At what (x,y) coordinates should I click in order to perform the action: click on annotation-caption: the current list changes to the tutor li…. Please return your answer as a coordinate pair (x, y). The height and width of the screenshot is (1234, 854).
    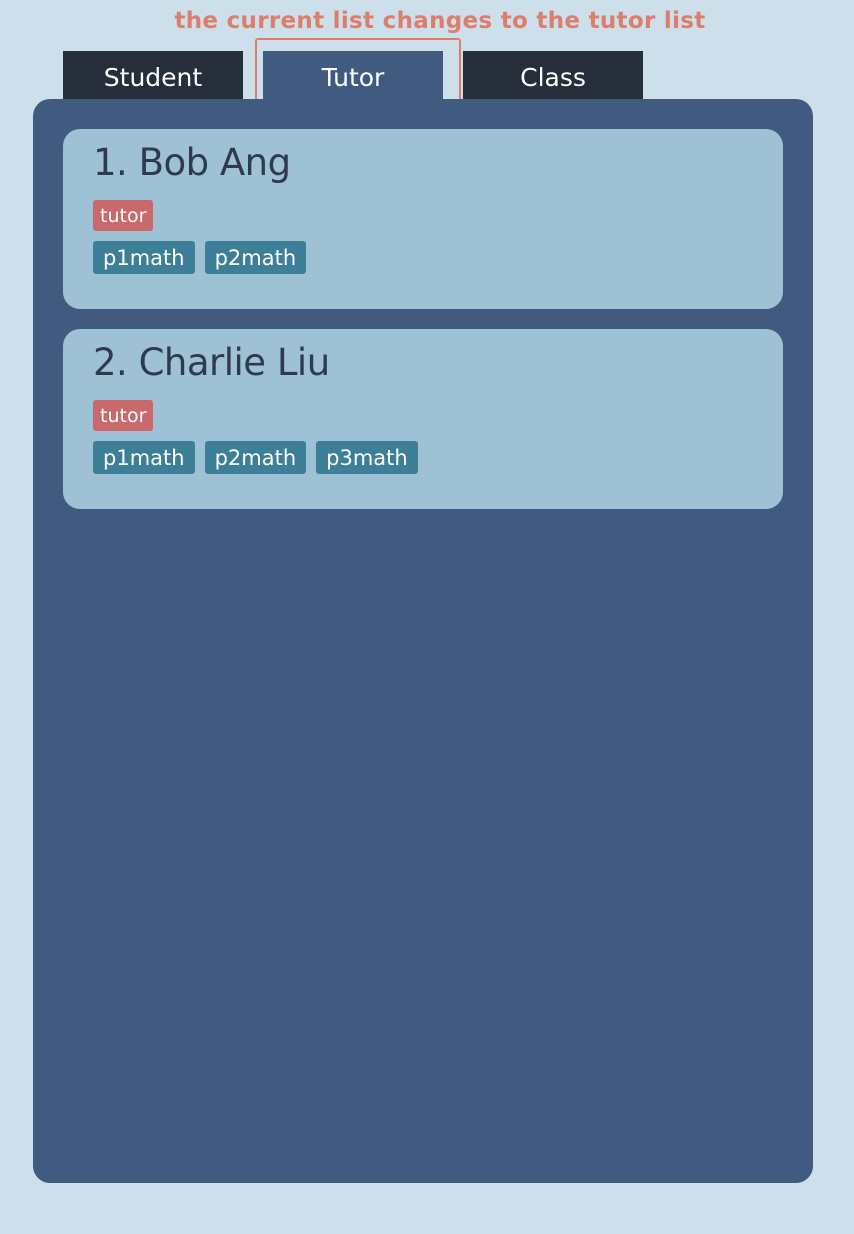
    Looking at the image, I should click on (440, 21).